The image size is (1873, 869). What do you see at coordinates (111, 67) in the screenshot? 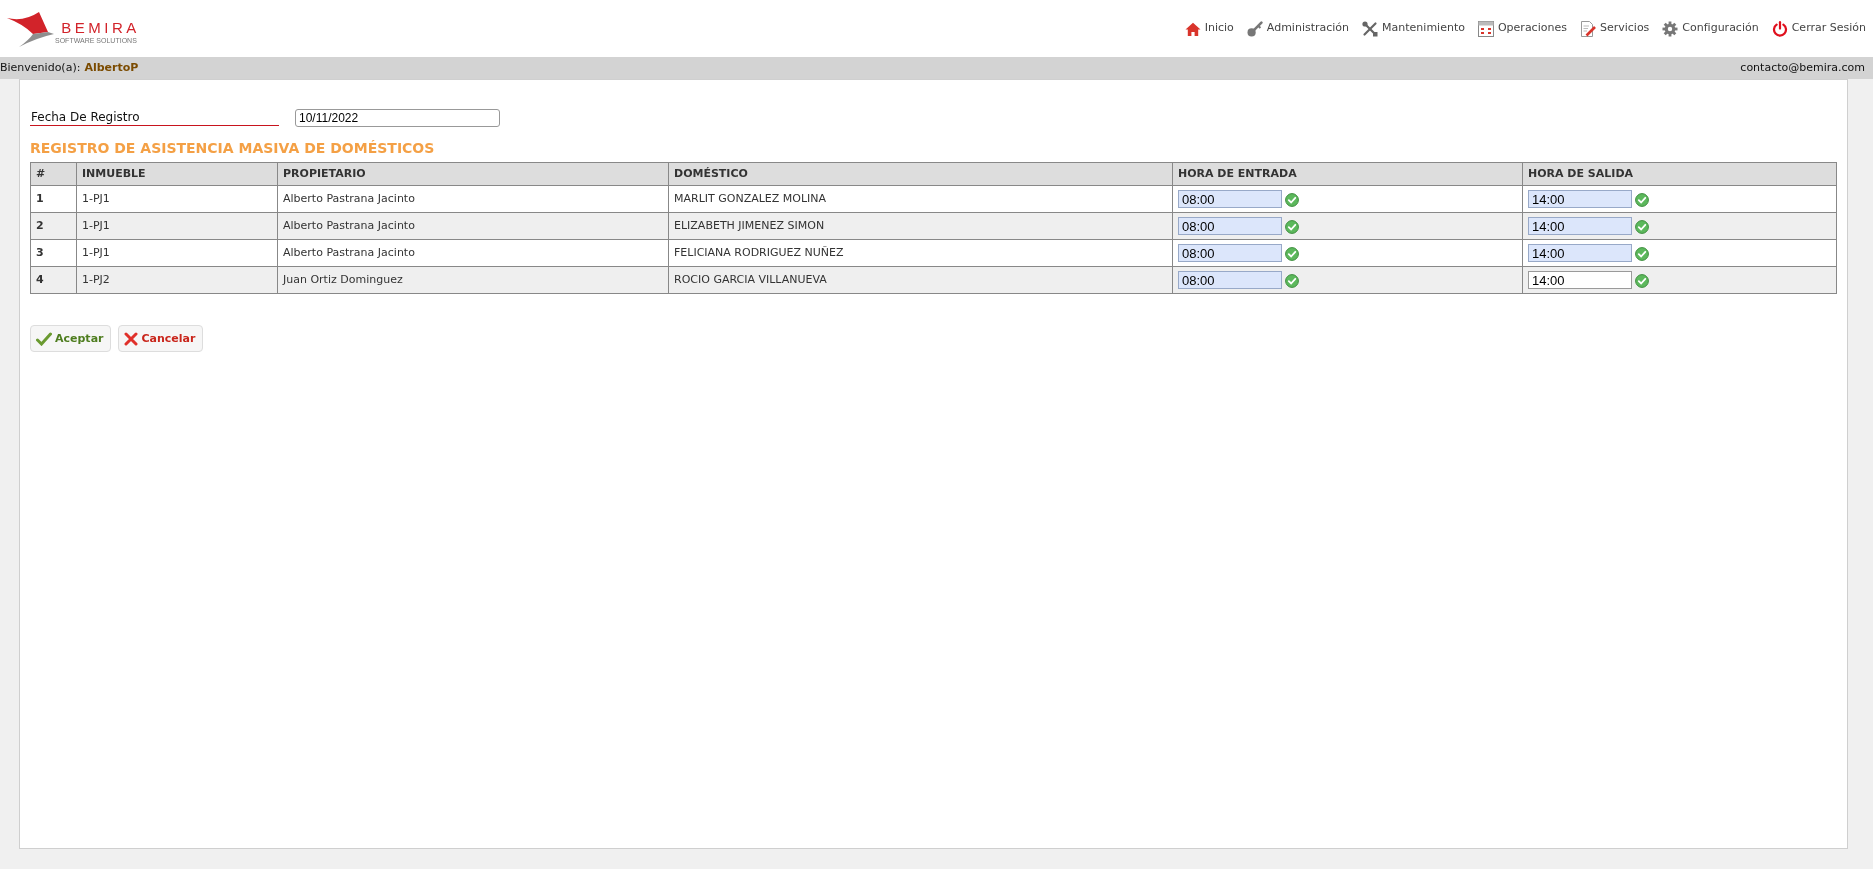
I see `username: AlbertoP` at bounding box center [111, 67].